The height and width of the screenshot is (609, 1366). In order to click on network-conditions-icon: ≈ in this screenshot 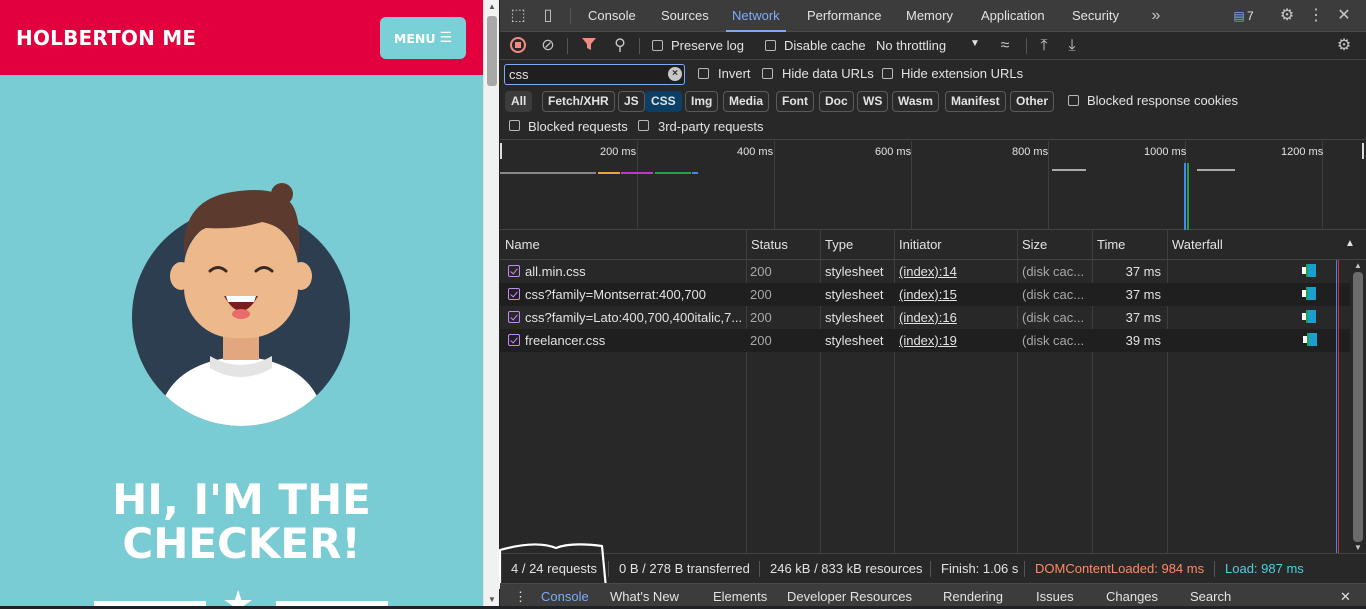, I will do `click(1005, 46)`.